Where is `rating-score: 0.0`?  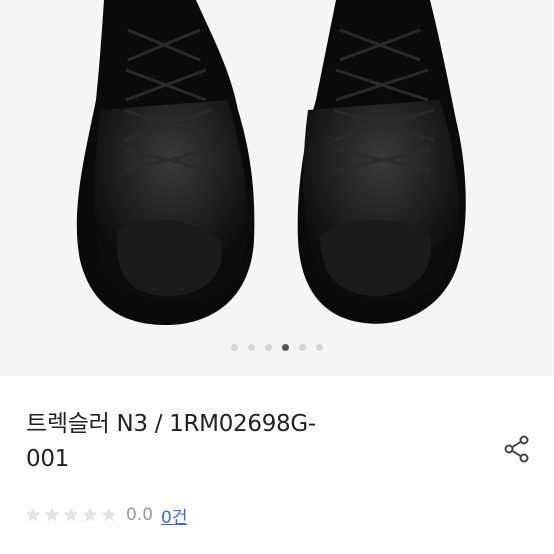
rating-score: 0.0 is located at coordinates (140, 515).